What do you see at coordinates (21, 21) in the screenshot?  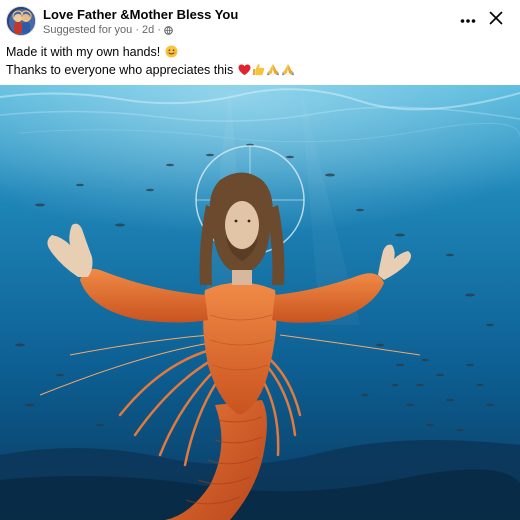 I see `avatar` at bounding box center [21, 21].